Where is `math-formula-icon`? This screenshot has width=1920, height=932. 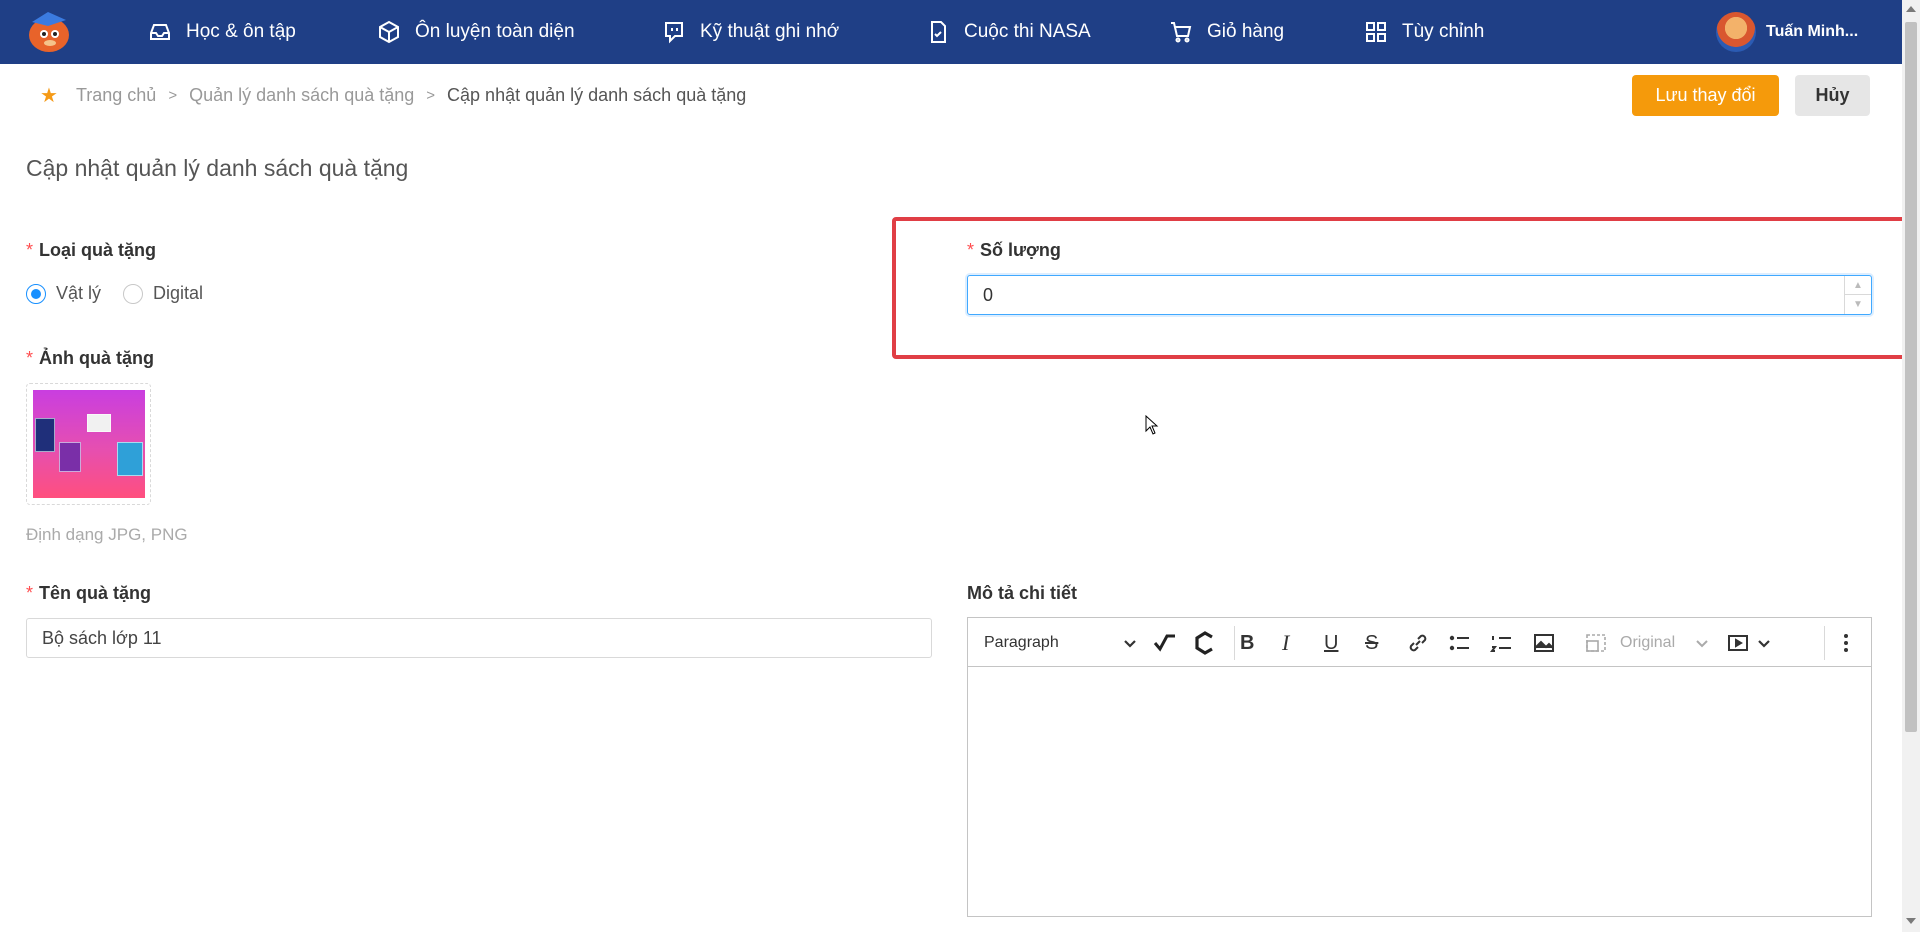 math-formula-icon is located at coordinates (1165, 643).